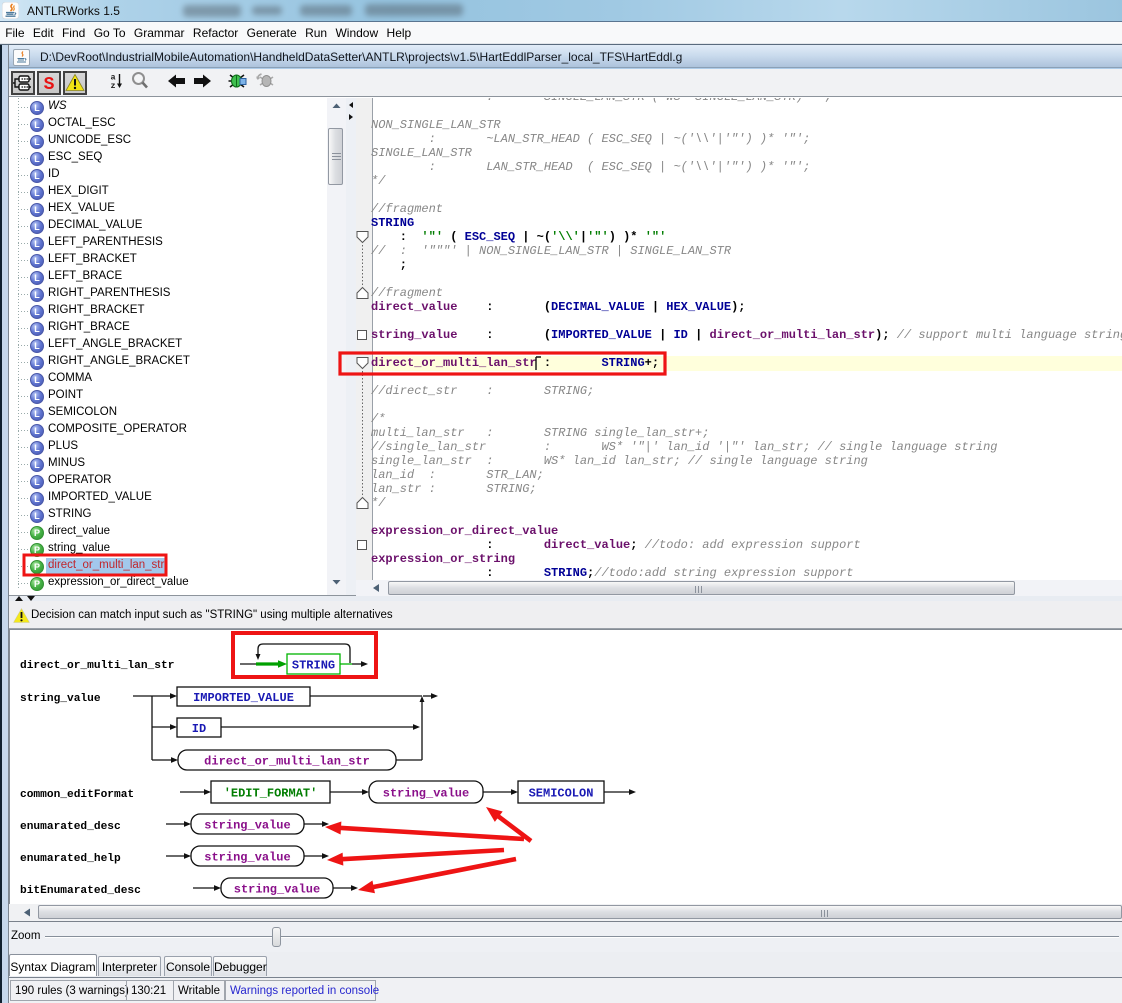  I want to click on zoom-slider-track, so click(582, 937).